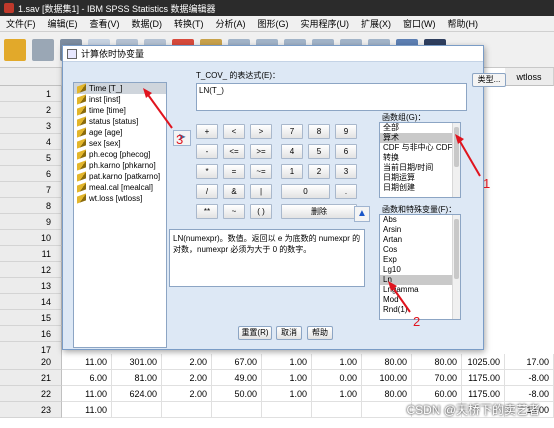 Image resolution: width=554 pixels, height=428 pixels. What do you see at coordinates (292, 171) in the screenshot?
I see `key-1: 1` at bounding box center [292, 171].